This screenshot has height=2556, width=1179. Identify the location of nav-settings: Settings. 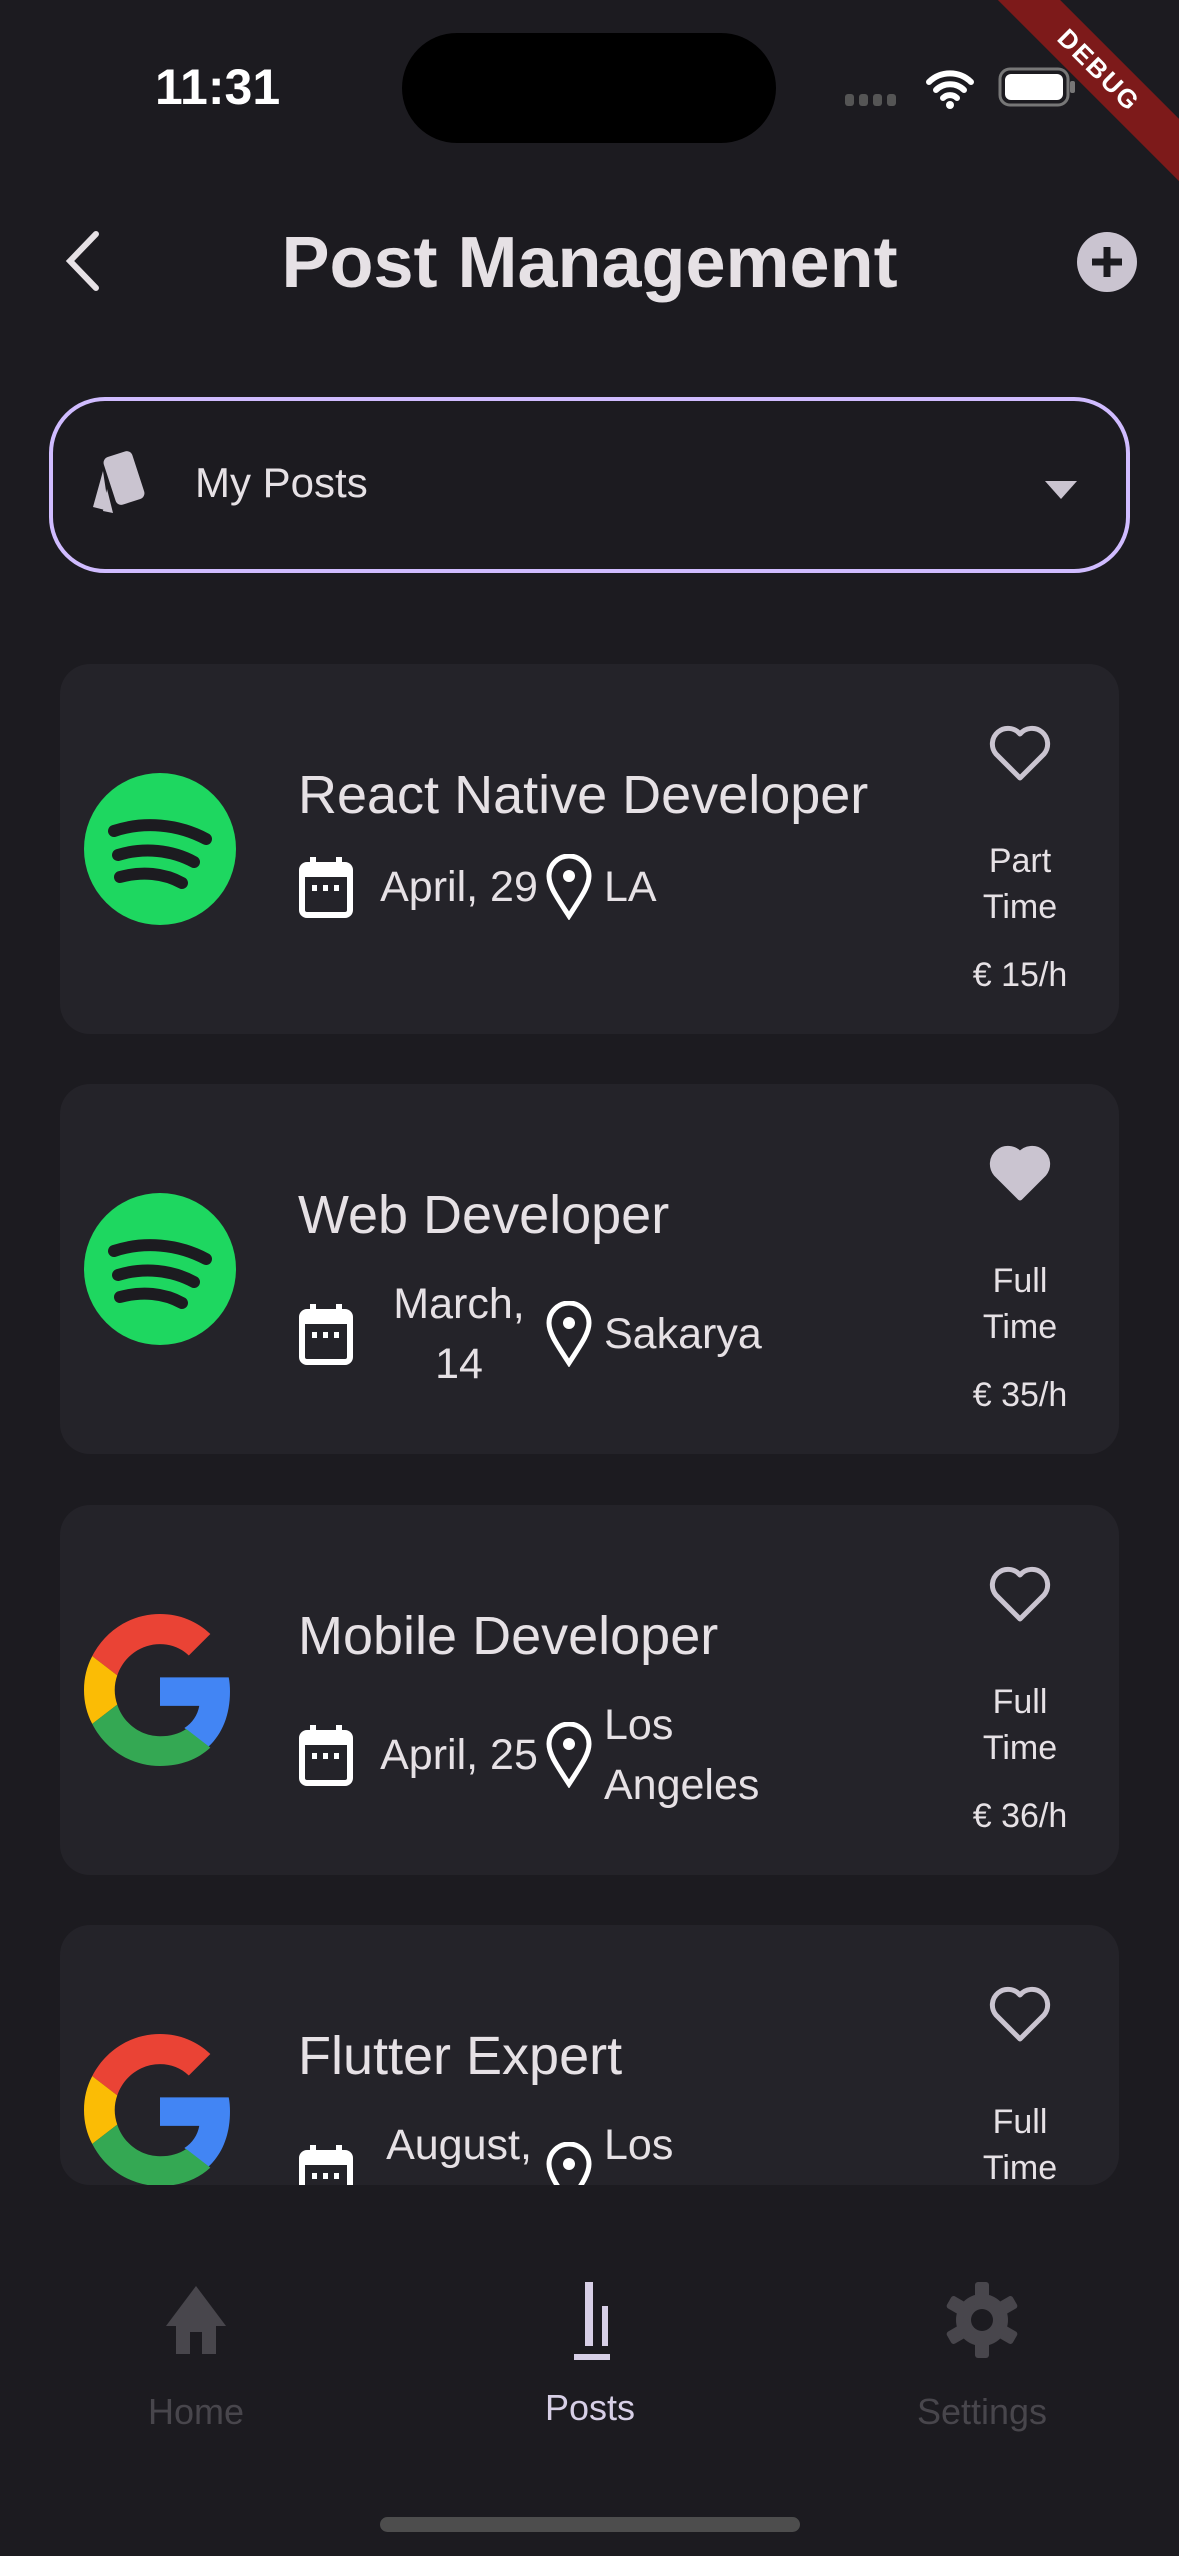
(982, 2356).